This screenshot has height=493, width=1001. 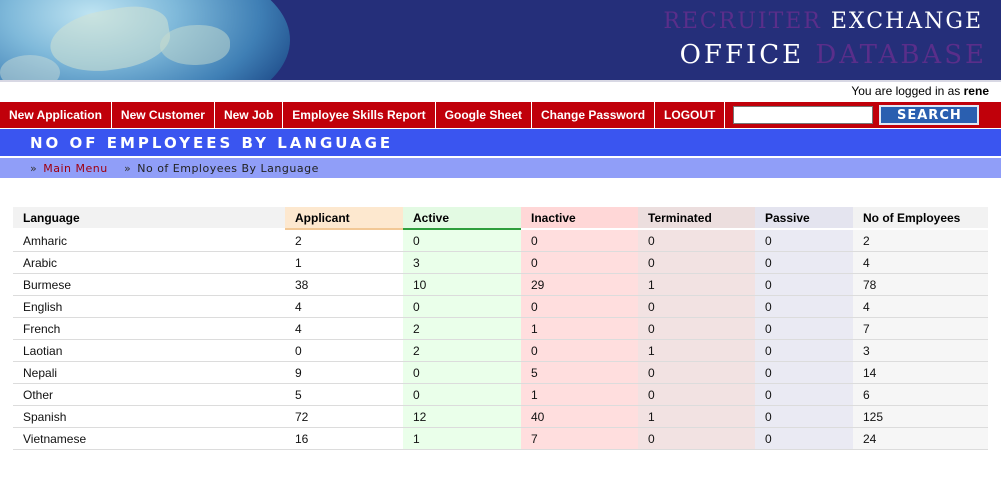 What do you see at coordinates (742, 55) in the screenshot?
I see `brand-word: OFFICE` at bounding box center [742, 55].